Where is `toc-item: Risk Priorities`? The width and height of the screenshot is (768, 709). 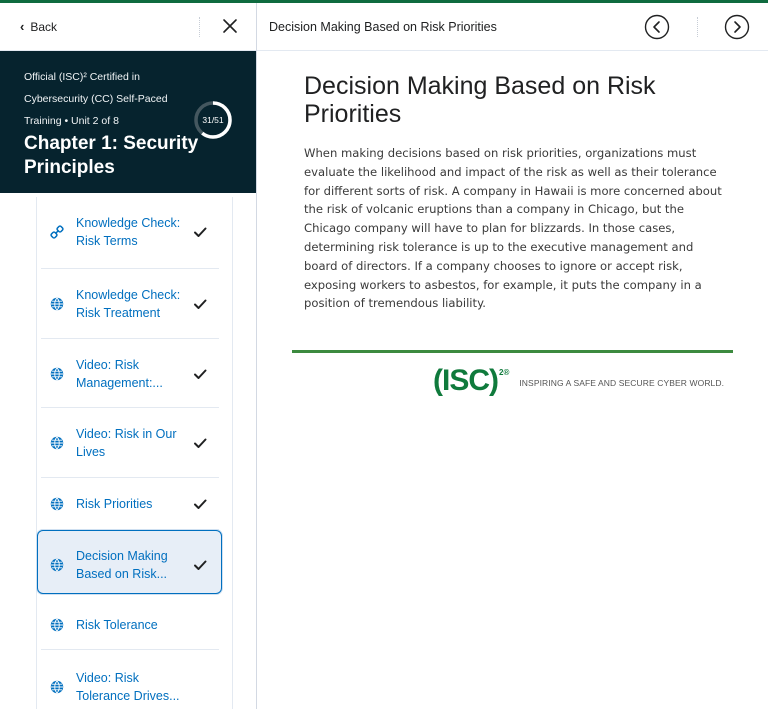 toc-item: Risk Priorities is located at coordinates (135, 504).